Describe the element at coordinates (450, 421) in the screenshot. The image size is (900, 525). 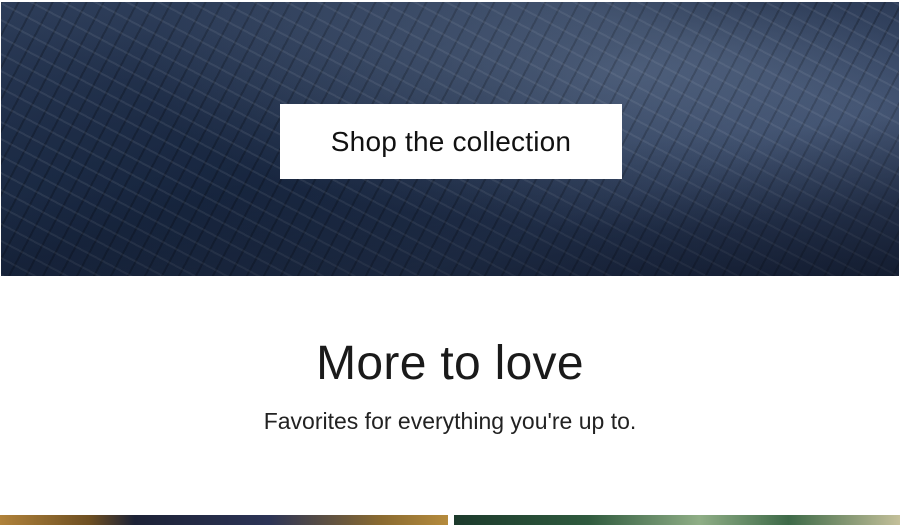
I see `section-subtitle: Favorites for everything you're up to.` at that location.